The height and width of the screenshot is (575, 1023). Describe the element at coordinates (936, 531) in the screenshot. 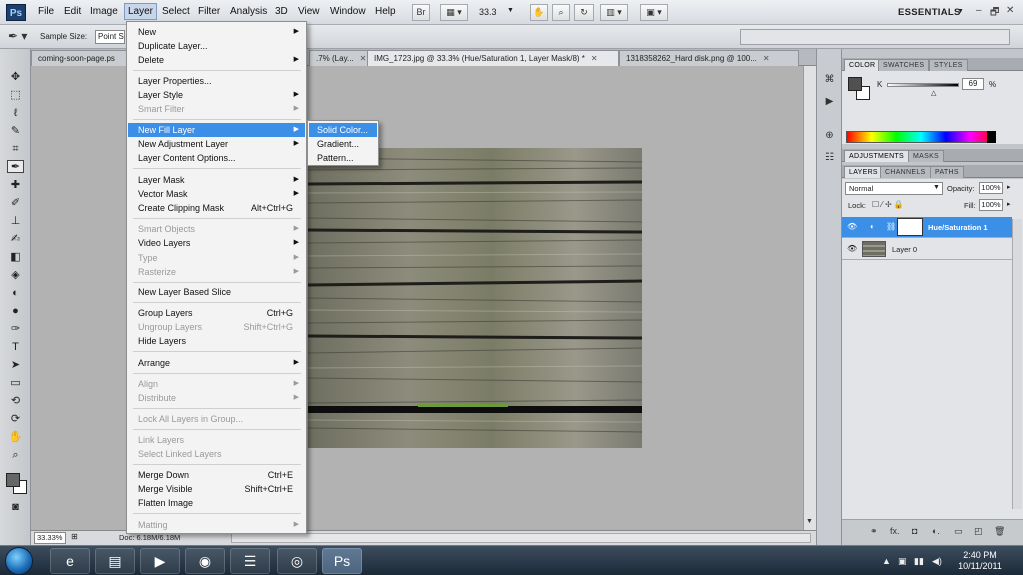

I see `new-adjustment-layer-icon: ◐.` at that location.